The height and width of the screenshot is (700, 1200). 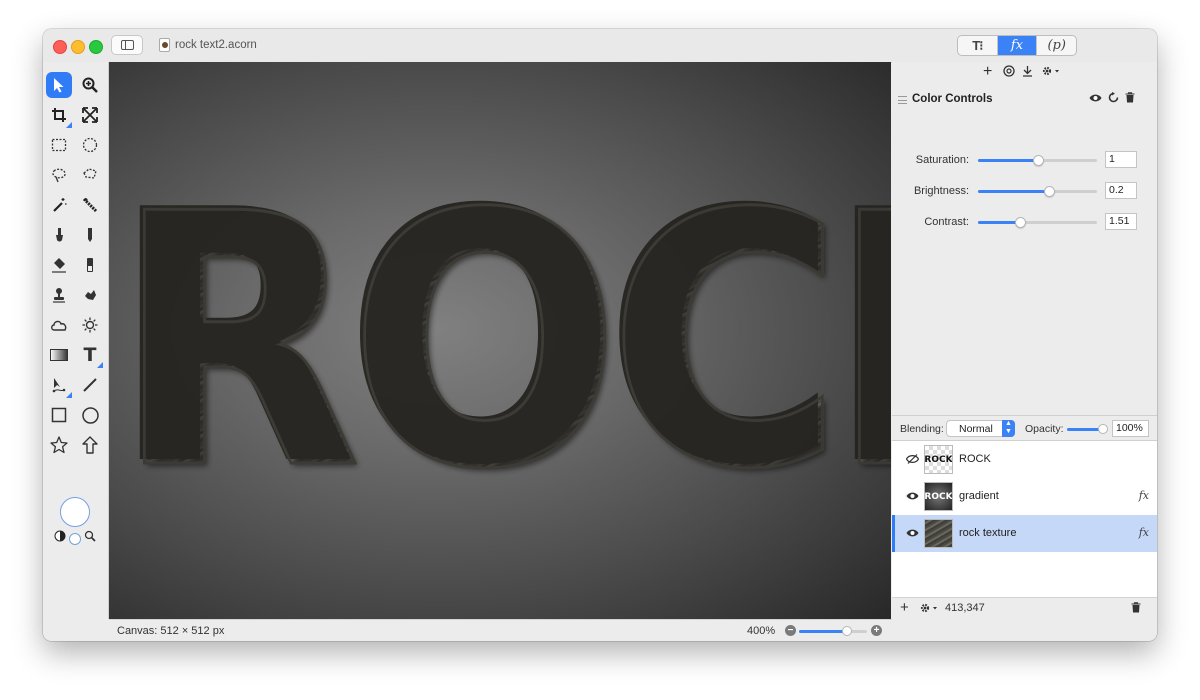 I want to click on polygon-lasso-tool, so click(x=90, y=175).